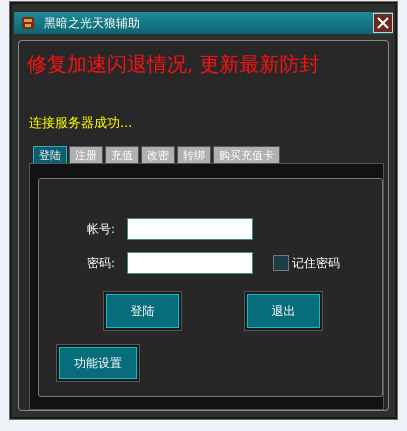 The image size is (407, 431). I want to click on password-field, so click(190, 263).